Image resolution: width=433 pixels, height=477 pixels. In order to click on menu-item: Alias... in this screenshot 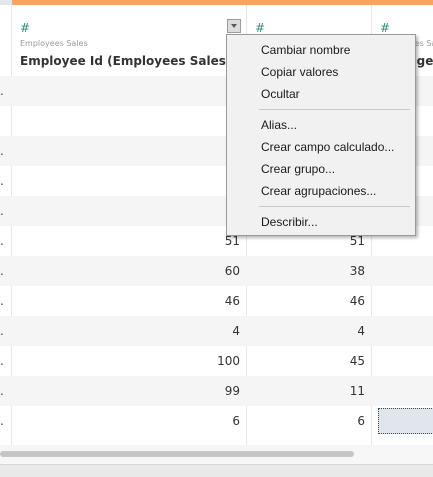, I will do `click(321, 125)`.